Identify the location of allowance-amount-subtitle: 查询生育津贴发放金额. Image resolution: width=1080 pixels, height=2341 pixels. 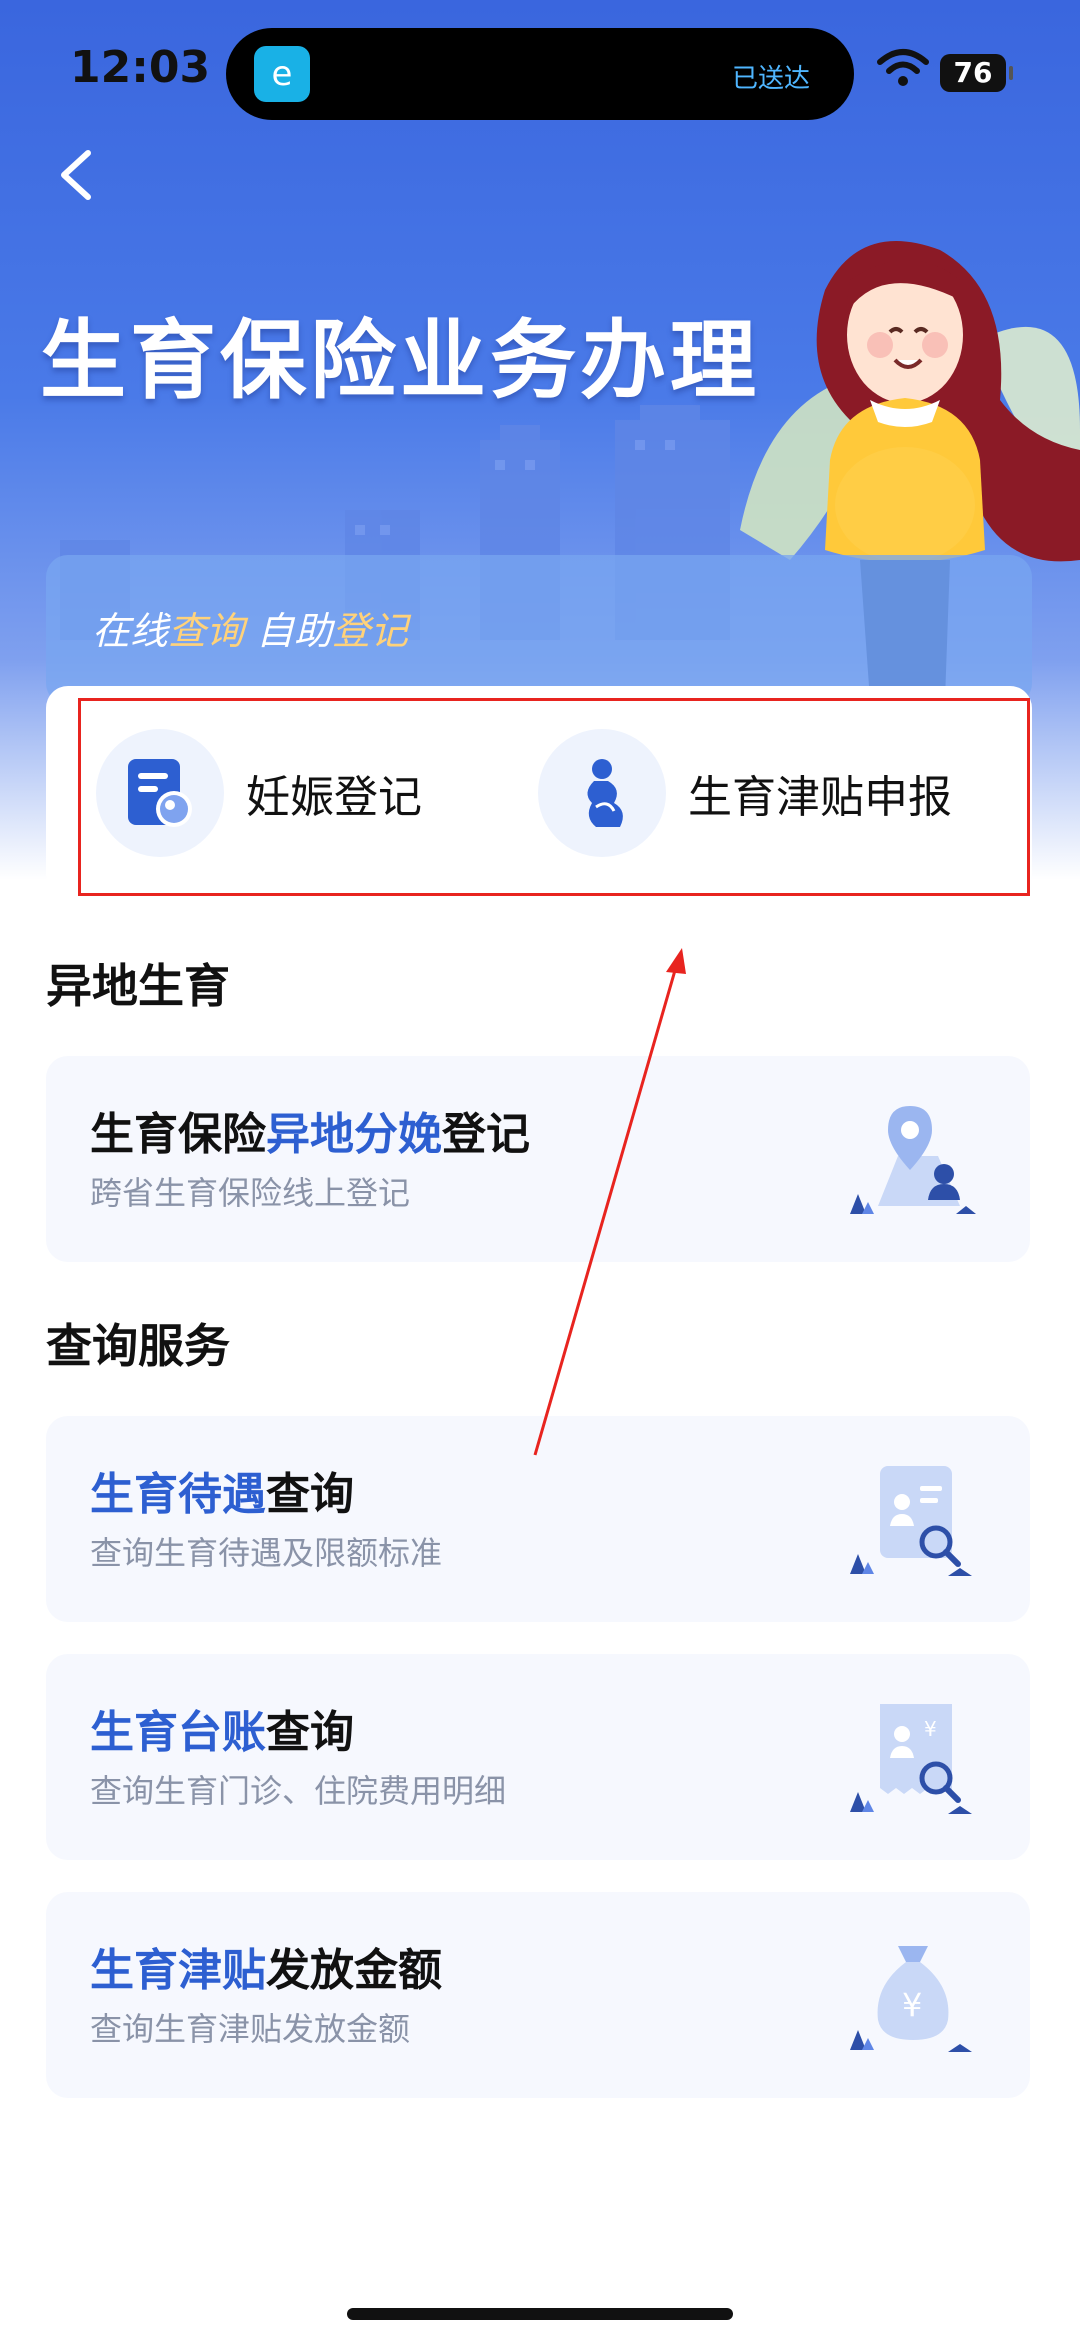
(250, 2029).